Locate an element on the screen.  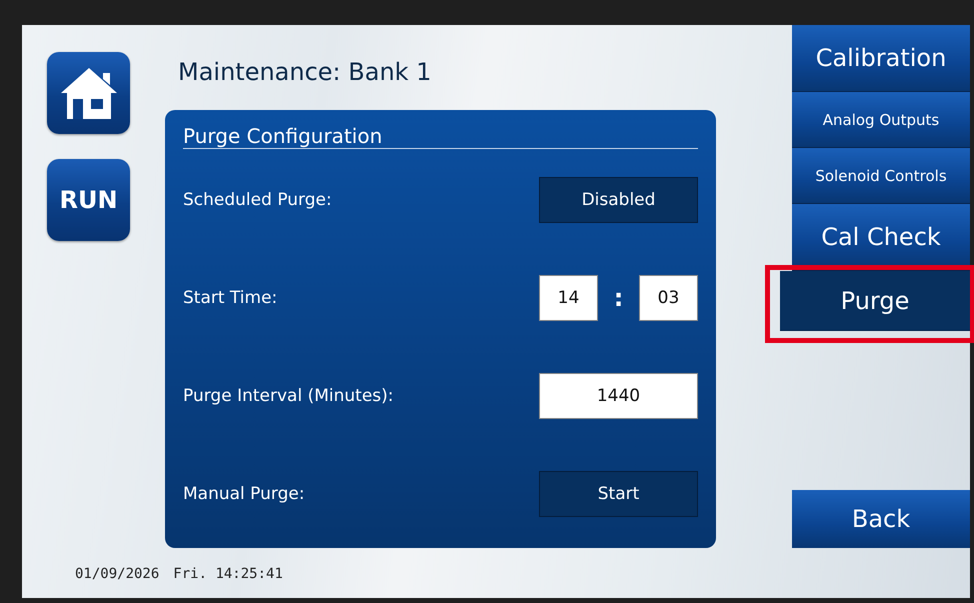
home-icon is located at coordinates (88, 93).